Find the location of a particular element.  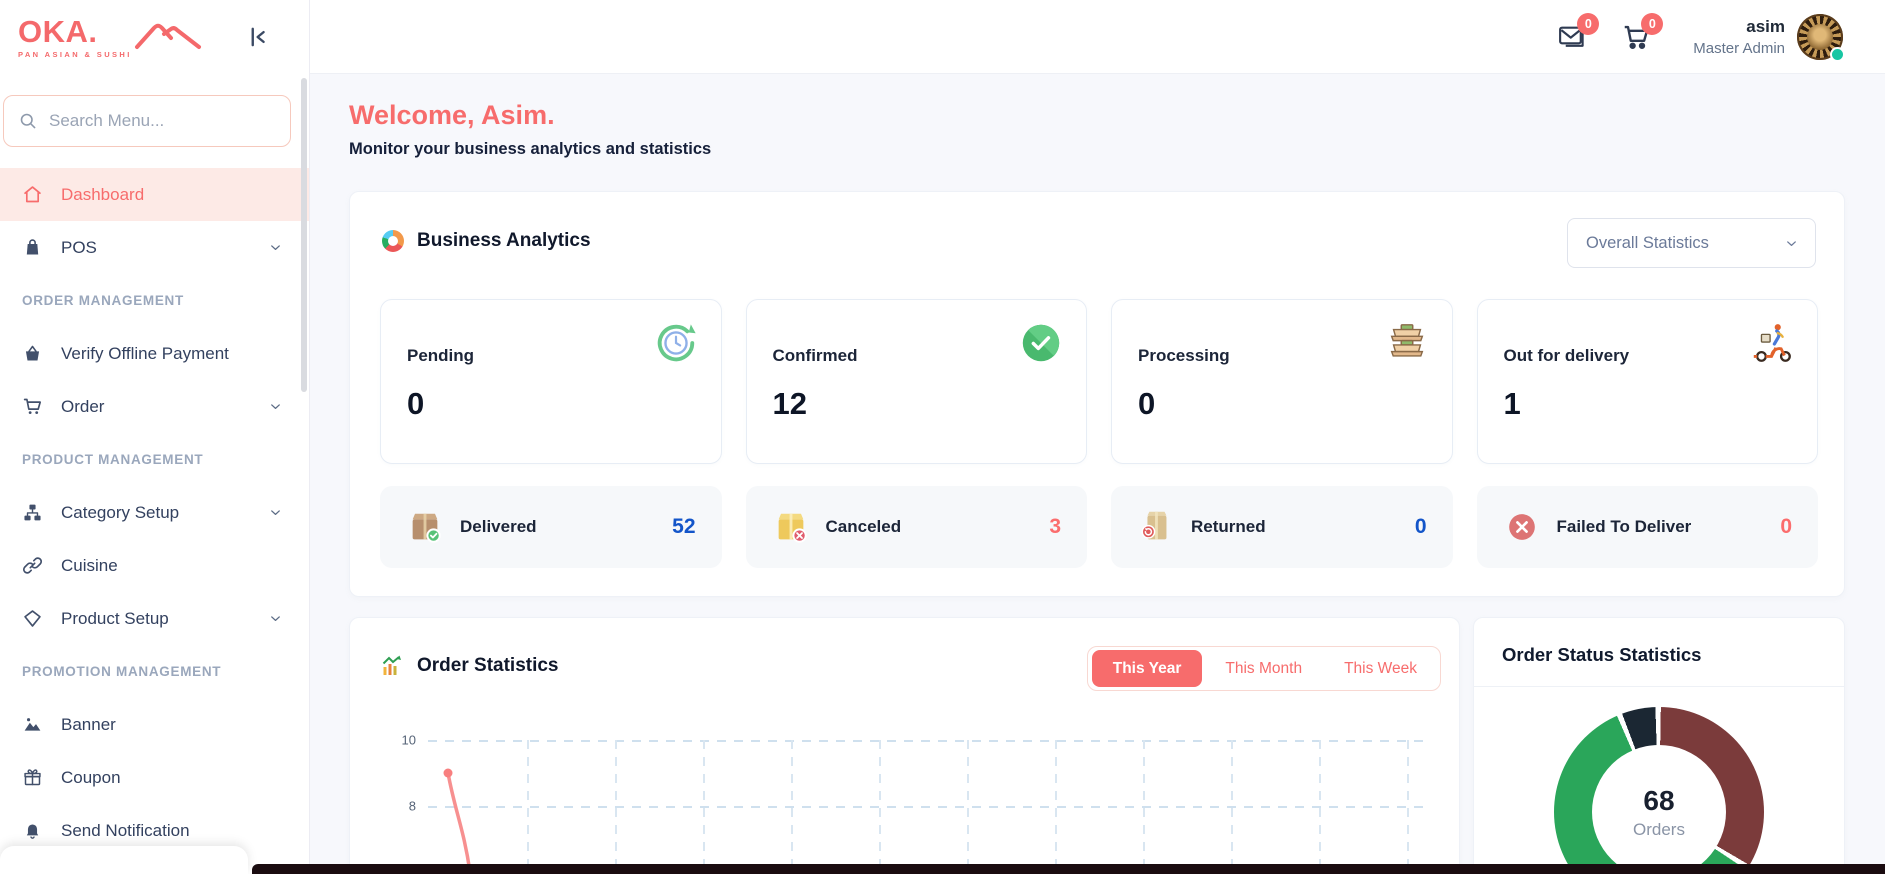

user-role: Master Admin is located at coordinates (1739, 48).